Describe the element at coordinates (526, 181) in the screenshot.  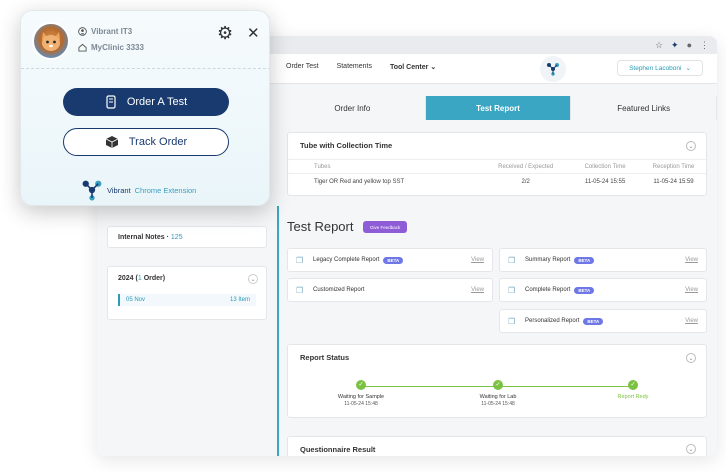
I see `cell-received: 2/2` at that location.